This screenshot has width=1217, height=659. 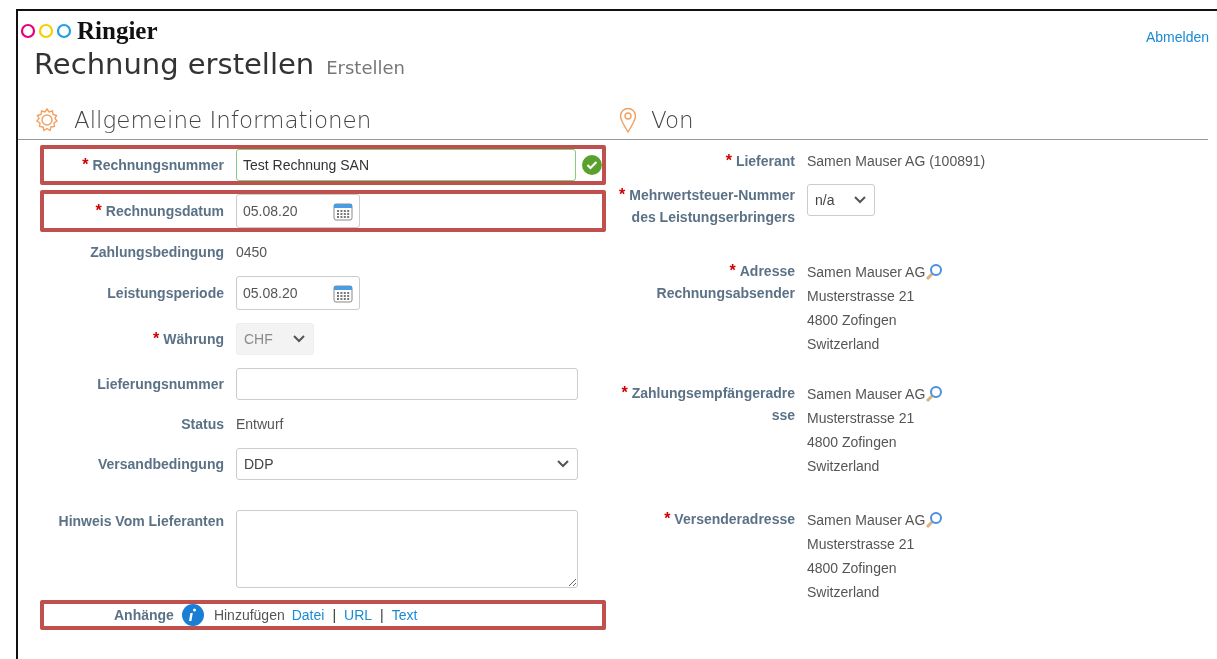 What do you see at coordinates (117, 31) in the screenshot?
I see `brand-logo: Ringier` at bounding box center [117, 31].